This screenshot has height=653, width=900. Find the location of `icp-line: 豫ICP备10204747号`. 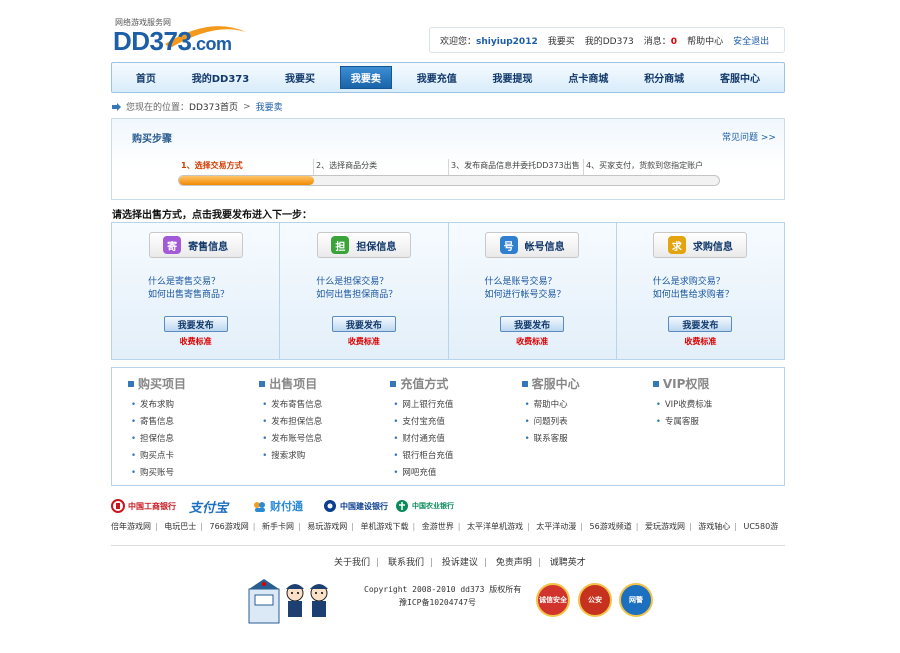

icp-line: 豫ICP备10204747号 is located at coordinates (437, 602).